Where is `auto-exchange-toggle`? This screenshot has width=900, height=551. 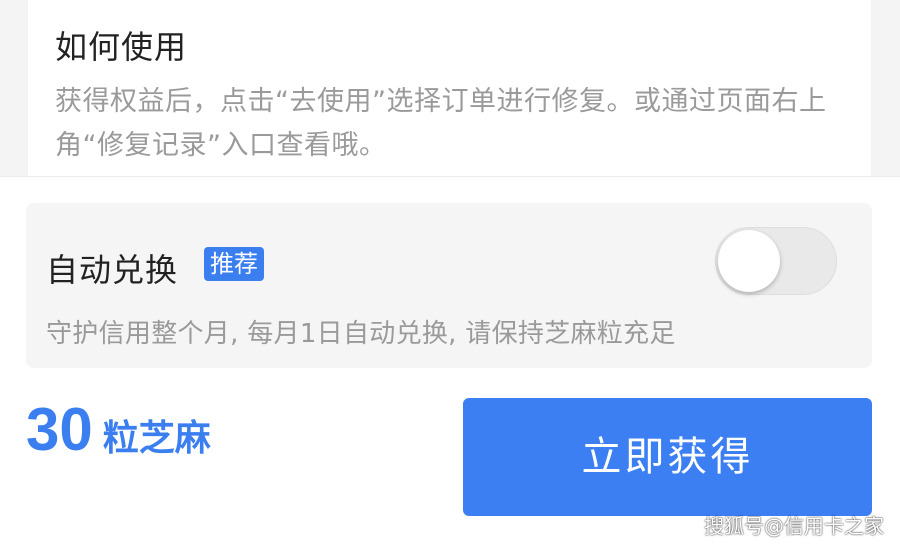
auto-exchange-toggle is located at coordinates (776, 261).